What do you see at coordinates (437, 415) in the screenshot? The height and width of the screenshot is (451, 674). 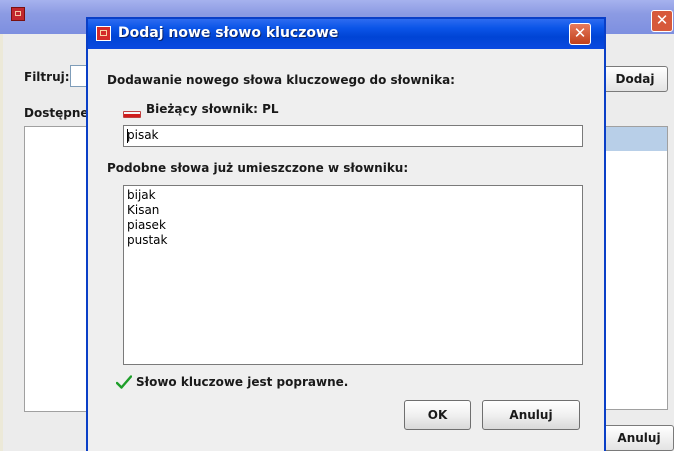 I see `ok-button: OK` at bounding box center [437, 415].